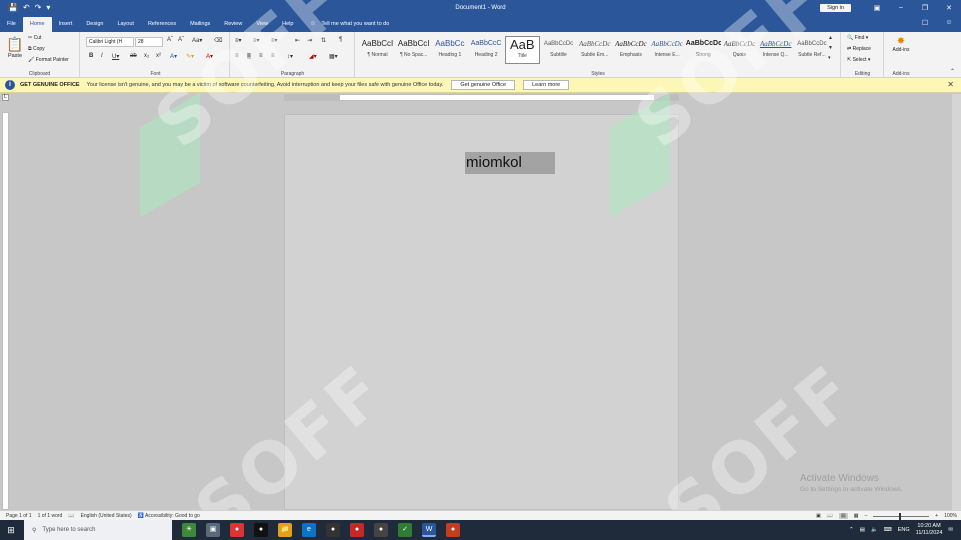 The height and width of the screenshot is (540, 961). Describe the element at coordinates (34, 38) in the screenshot. I see `cut-button: ✂ Cut` at that location.